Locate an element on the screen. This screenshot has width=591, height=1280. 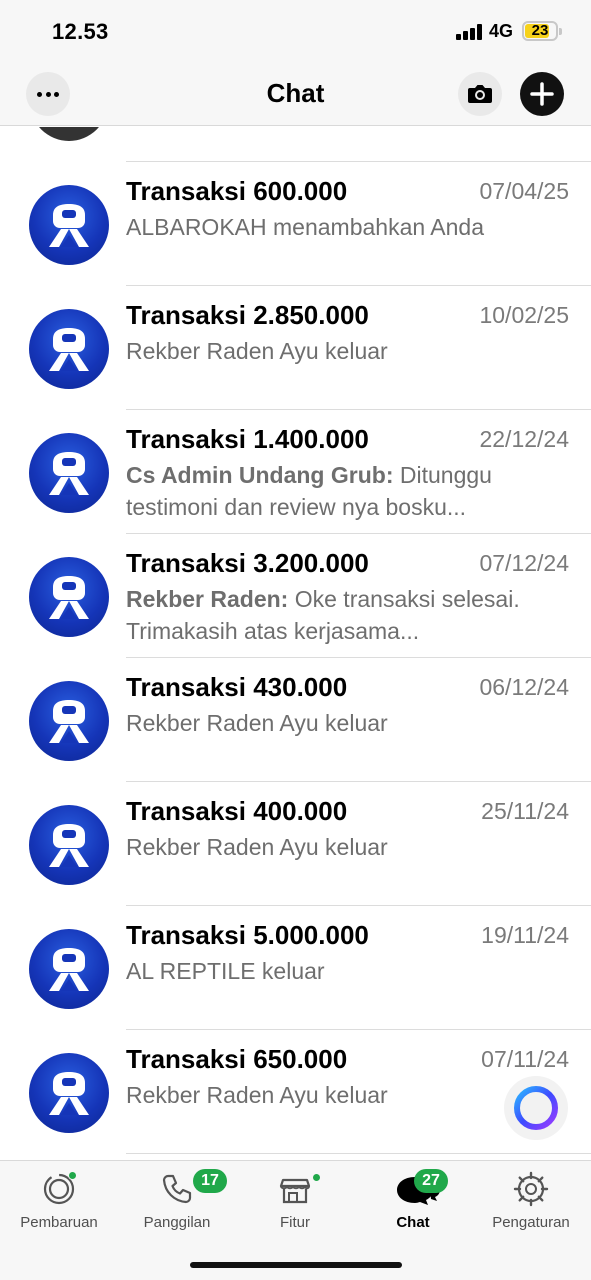
chat-sender: Cs Admin Undang Grub is located at coordinates (256, 475).